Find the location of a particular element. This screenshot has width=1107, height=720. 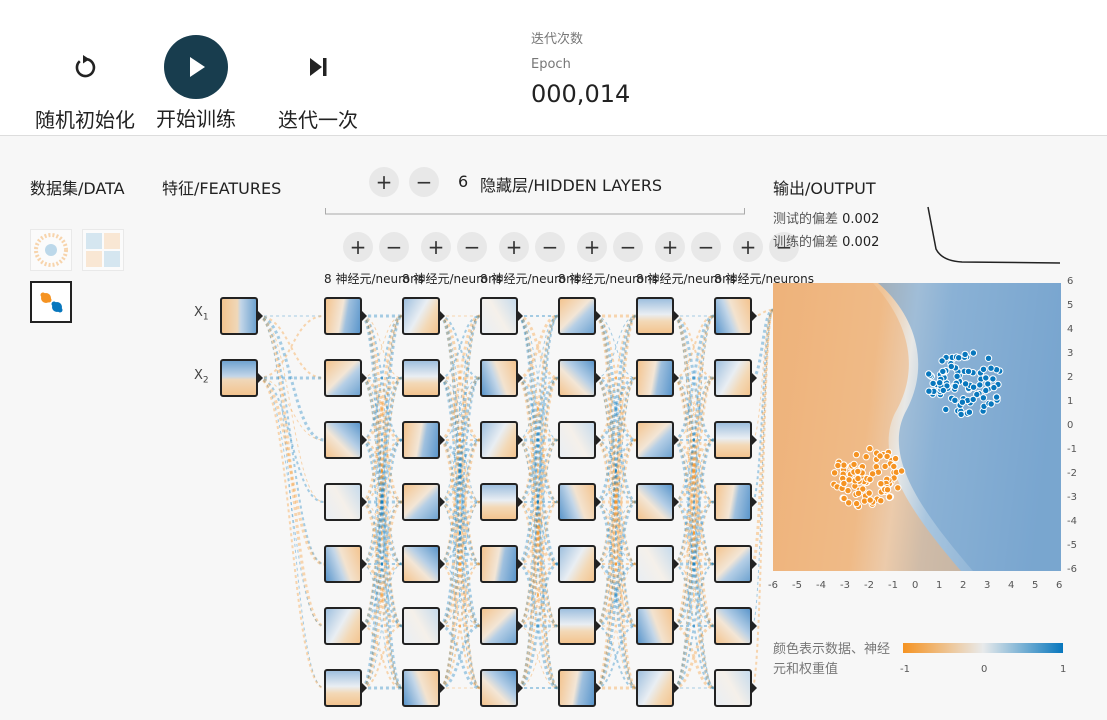

train-loss-value: 0.002 is located at coordinates (861, 242).